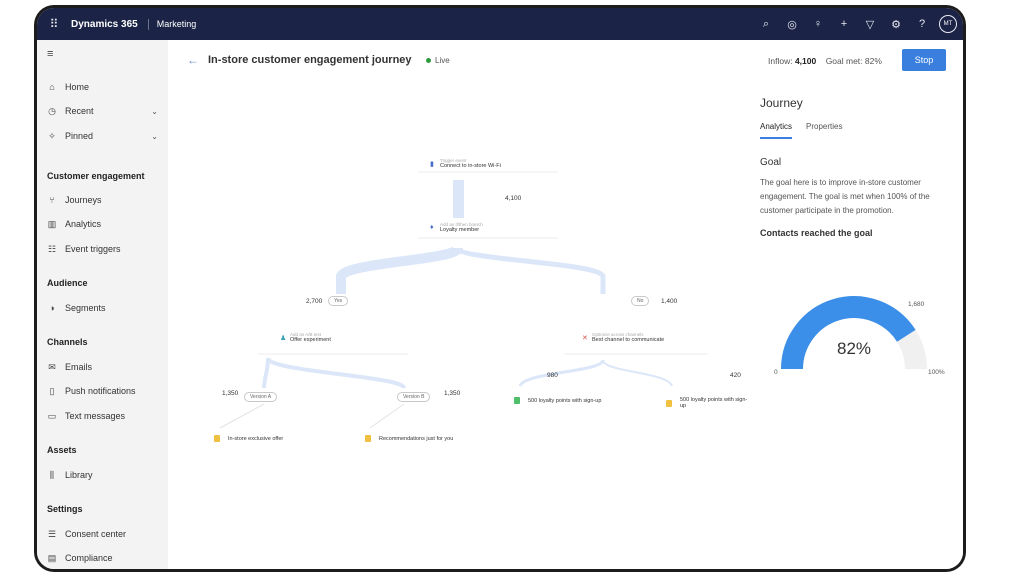 This screenshot has width=1024, height=576. I want to click on gauge-target-label: 1,680, so click(916, 304).